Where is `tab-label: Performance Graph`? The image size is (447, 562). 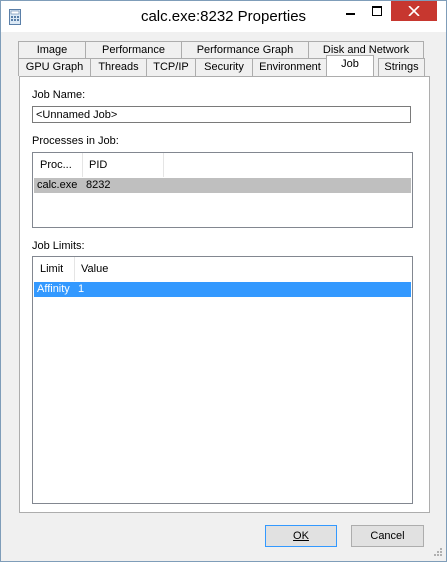 tab-label: Performance Graph is located at coordinates (245, 50).